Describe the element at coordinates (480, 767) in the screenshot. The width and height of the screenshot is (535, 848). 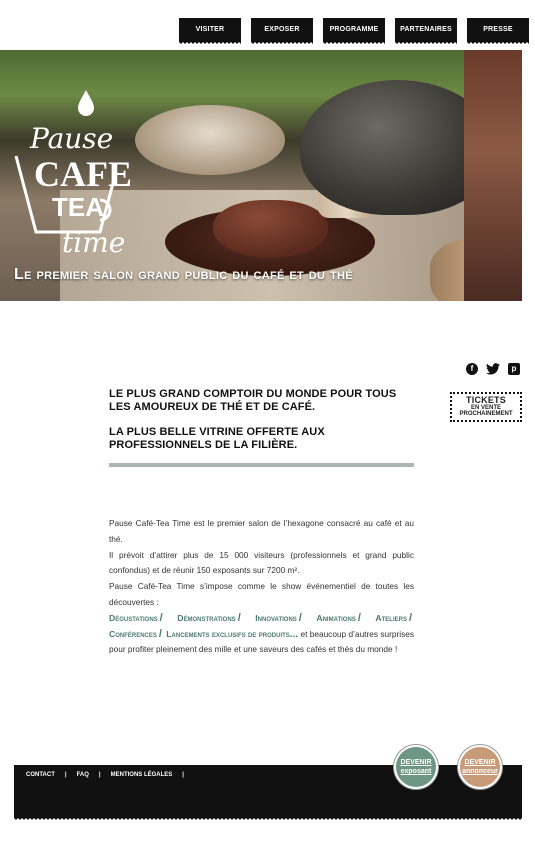
I see `become-advertiser-button: DEVENIR annonceur` at that location.